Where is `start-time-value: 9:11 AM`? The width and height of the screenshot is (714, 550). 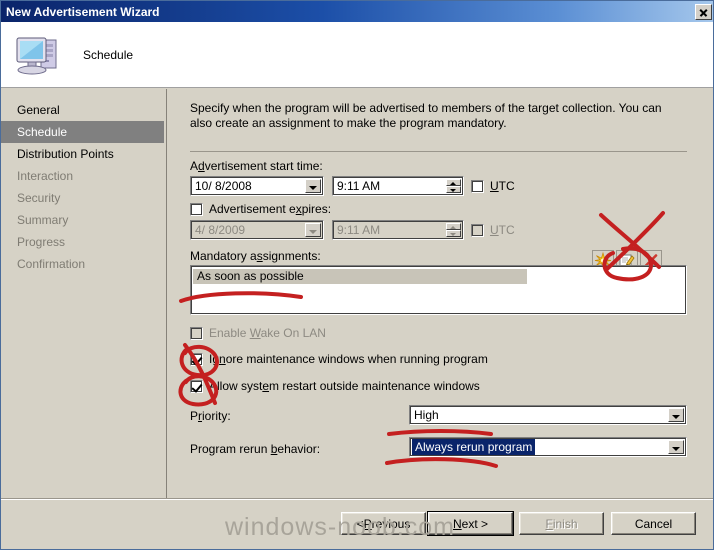 start-time-value: 9:11 AM is located at coordinates (359, 186).